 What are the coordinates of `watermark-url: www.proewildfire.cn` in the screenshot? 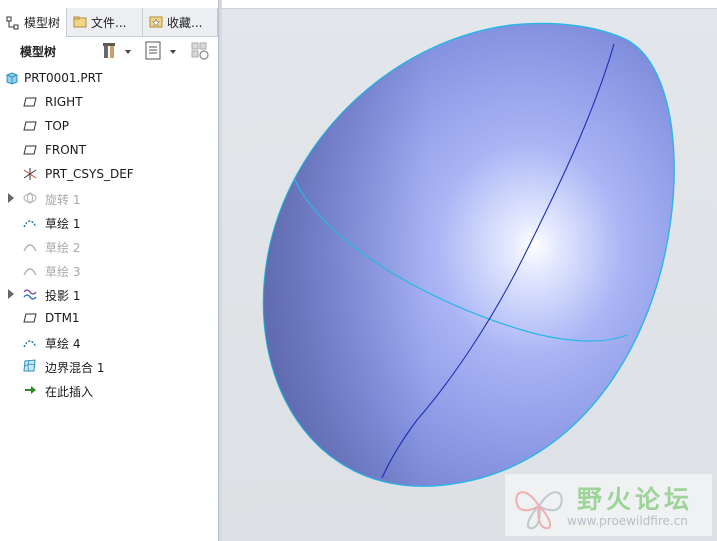 It's located at (627, 521).